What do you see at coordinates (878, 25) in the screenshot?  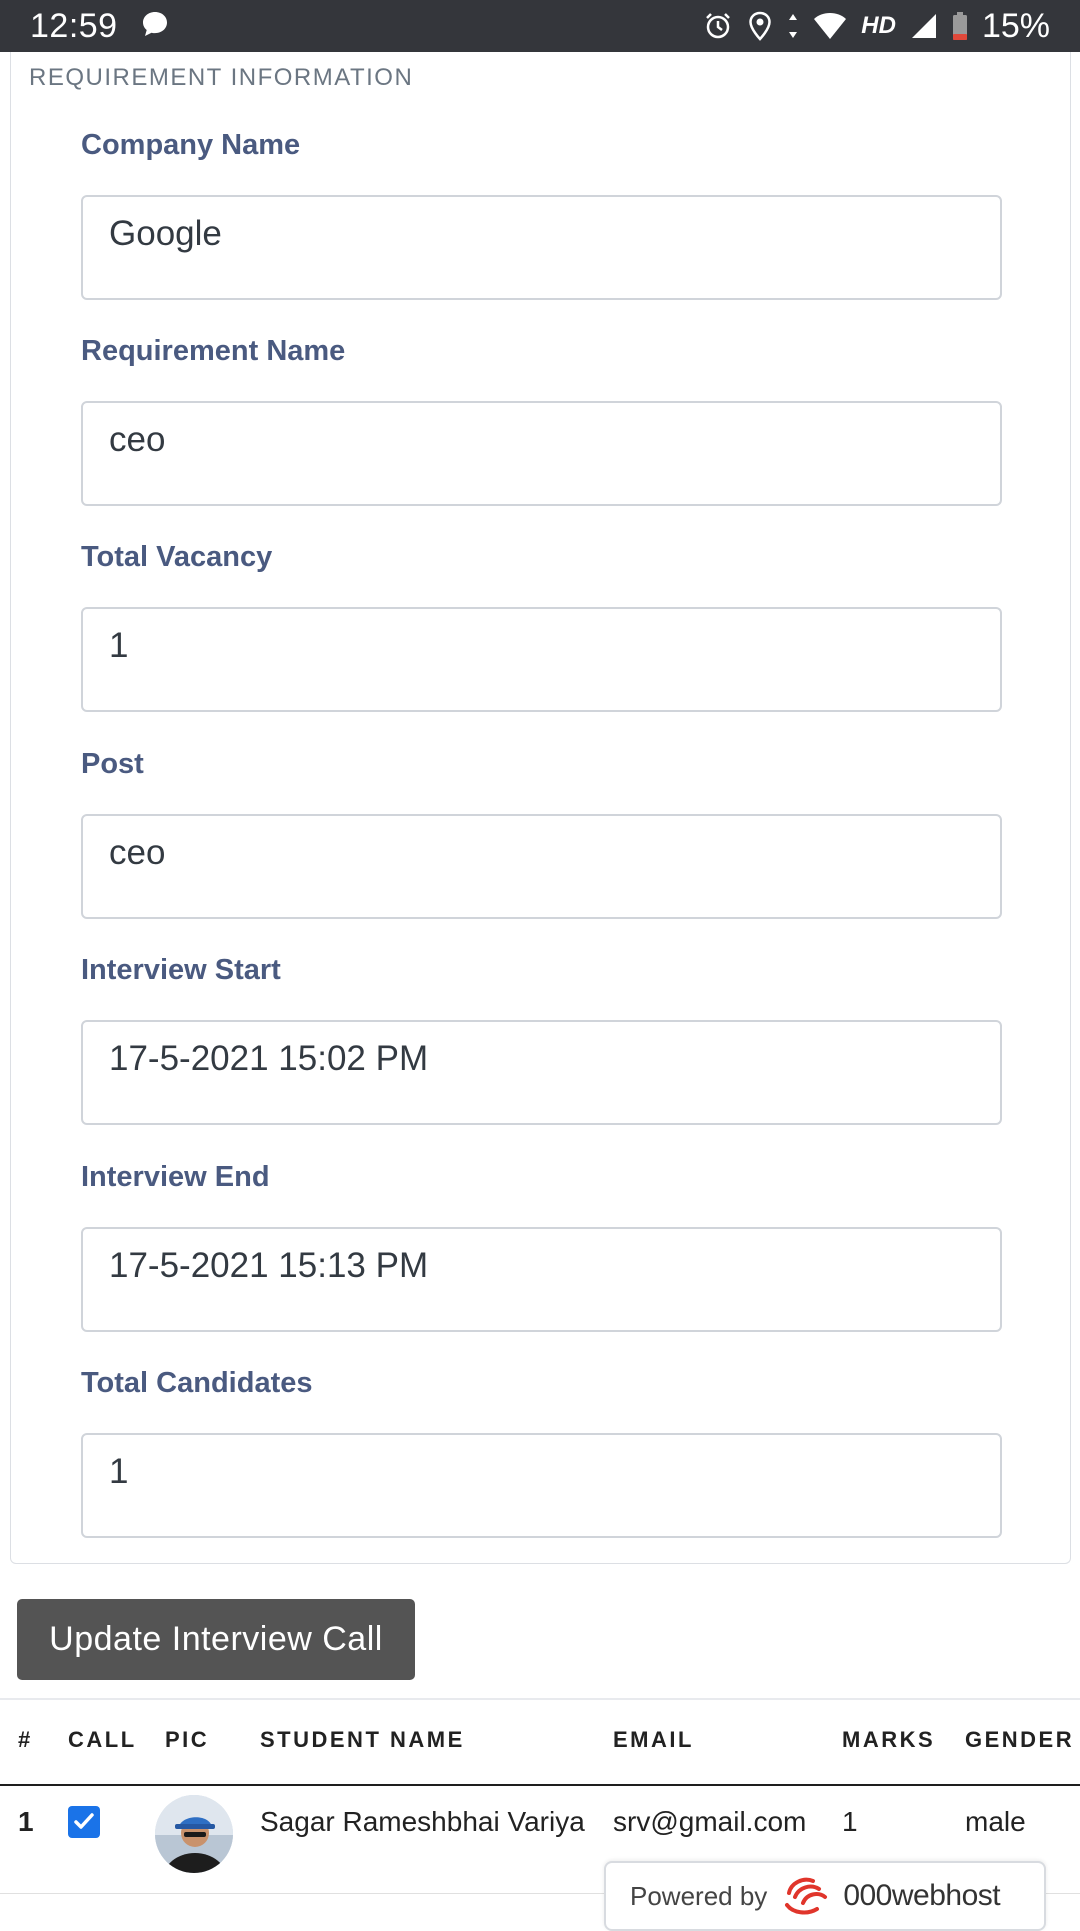 I see `network-label: HD` at bounding box center [878, 25].